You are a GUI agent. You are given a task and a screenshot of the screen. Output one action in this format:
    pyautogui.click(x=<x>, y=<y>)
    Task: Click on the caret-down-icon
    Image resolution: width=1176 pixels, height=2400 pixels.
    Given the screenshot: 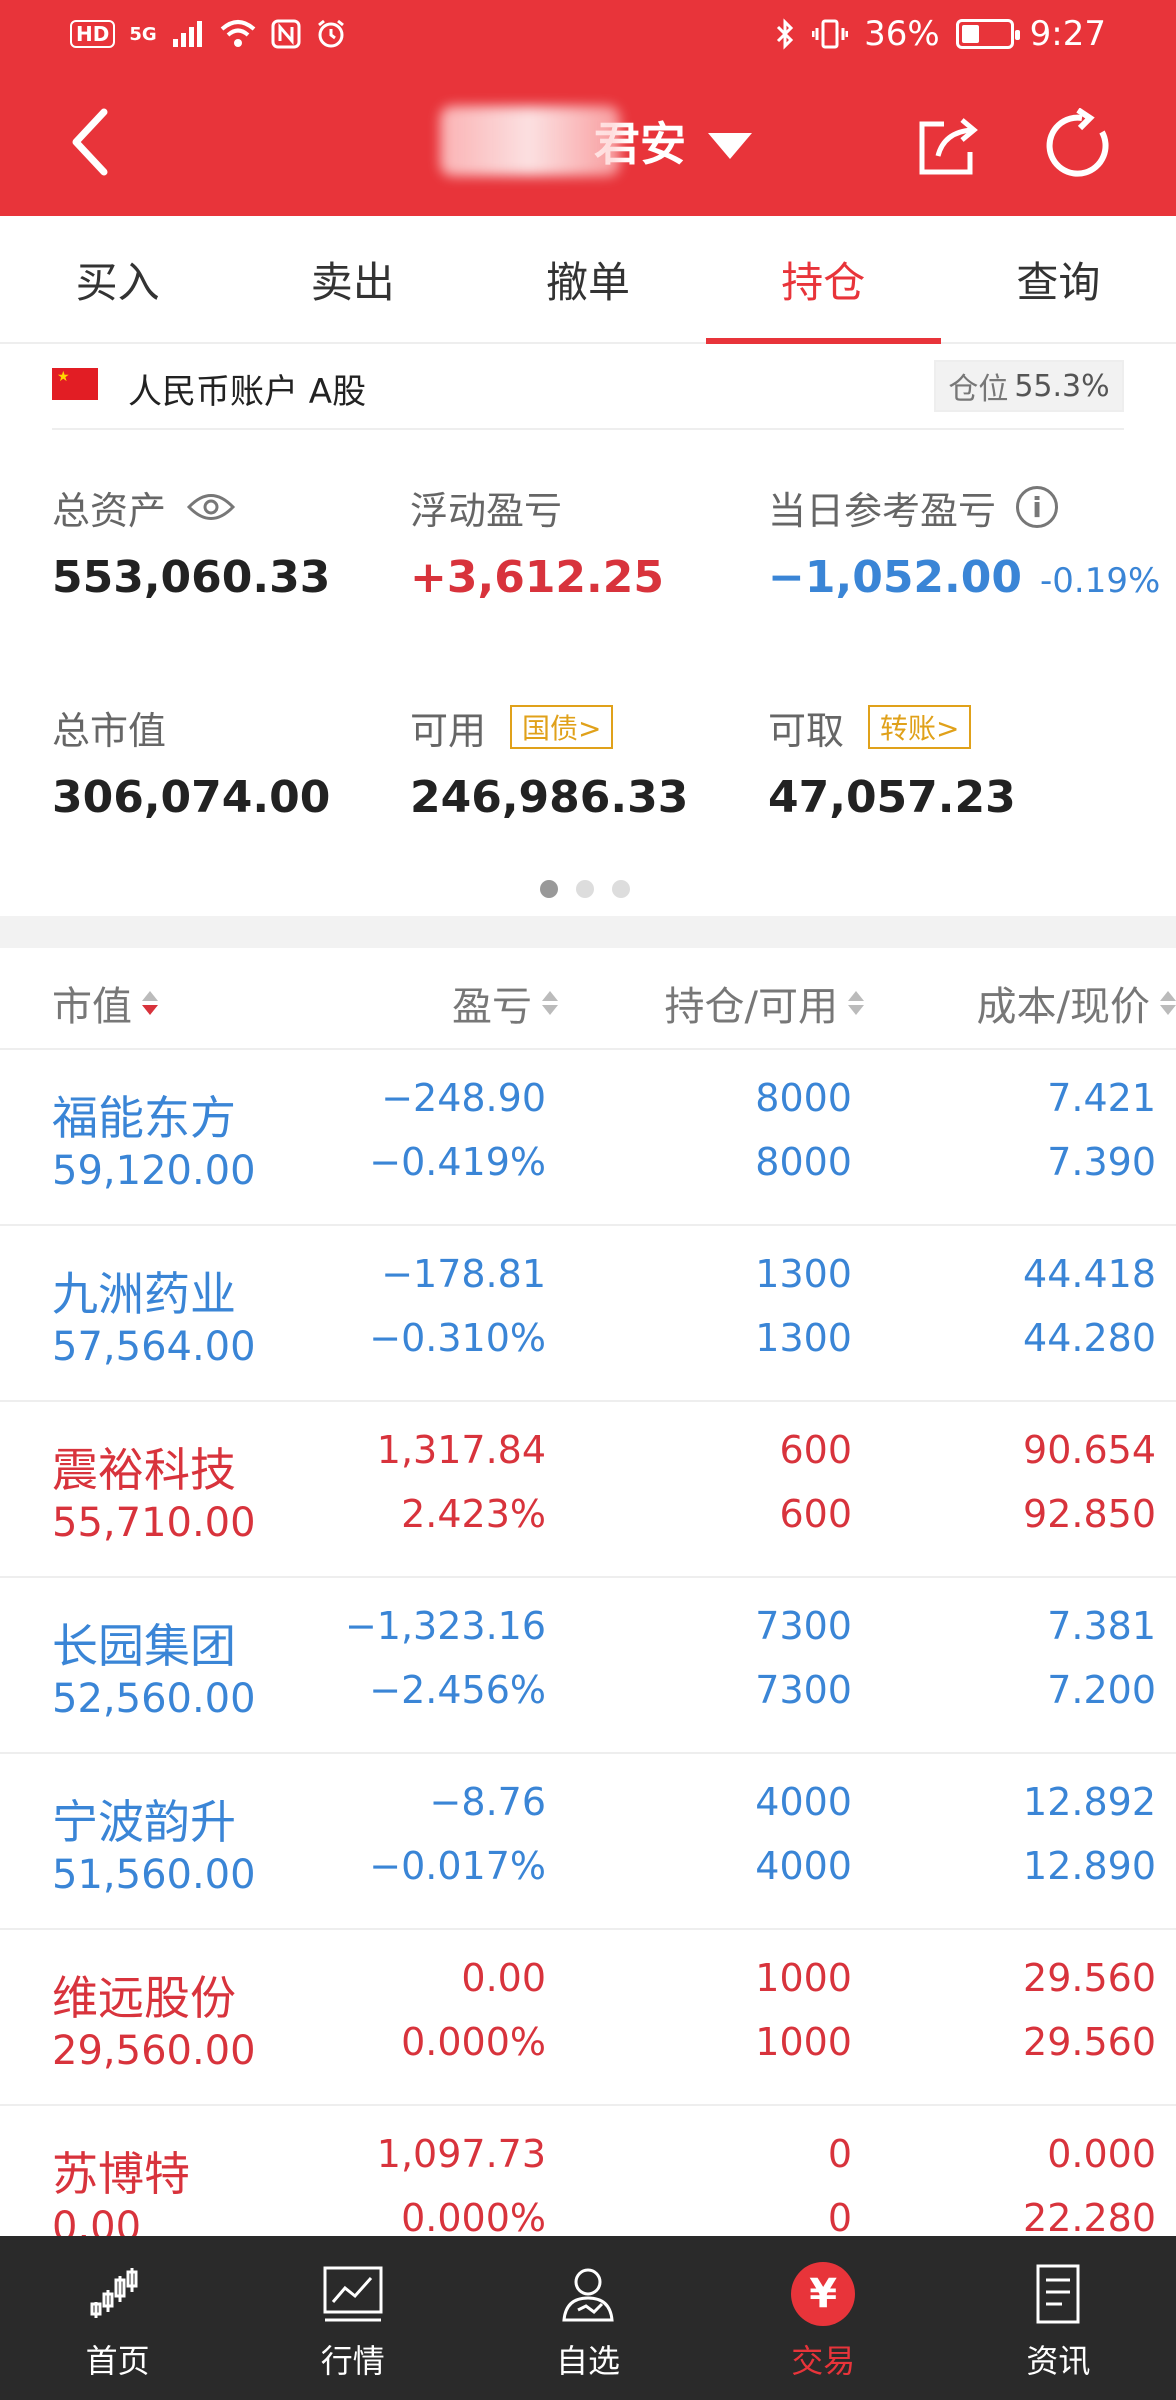 What is the action you would take?
    pyautogui.click(x=730, y=146)
    